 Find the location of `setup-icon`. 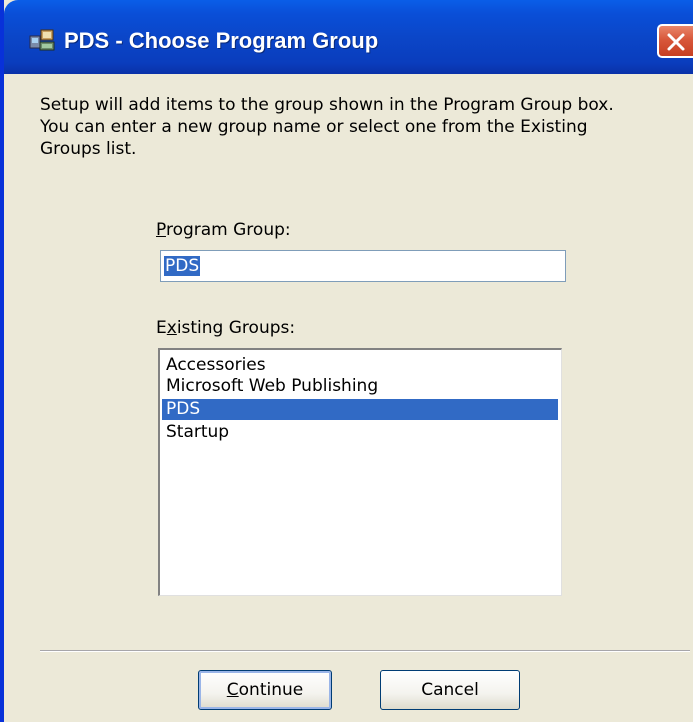

setup-icon is located at coordinates (42, 40).